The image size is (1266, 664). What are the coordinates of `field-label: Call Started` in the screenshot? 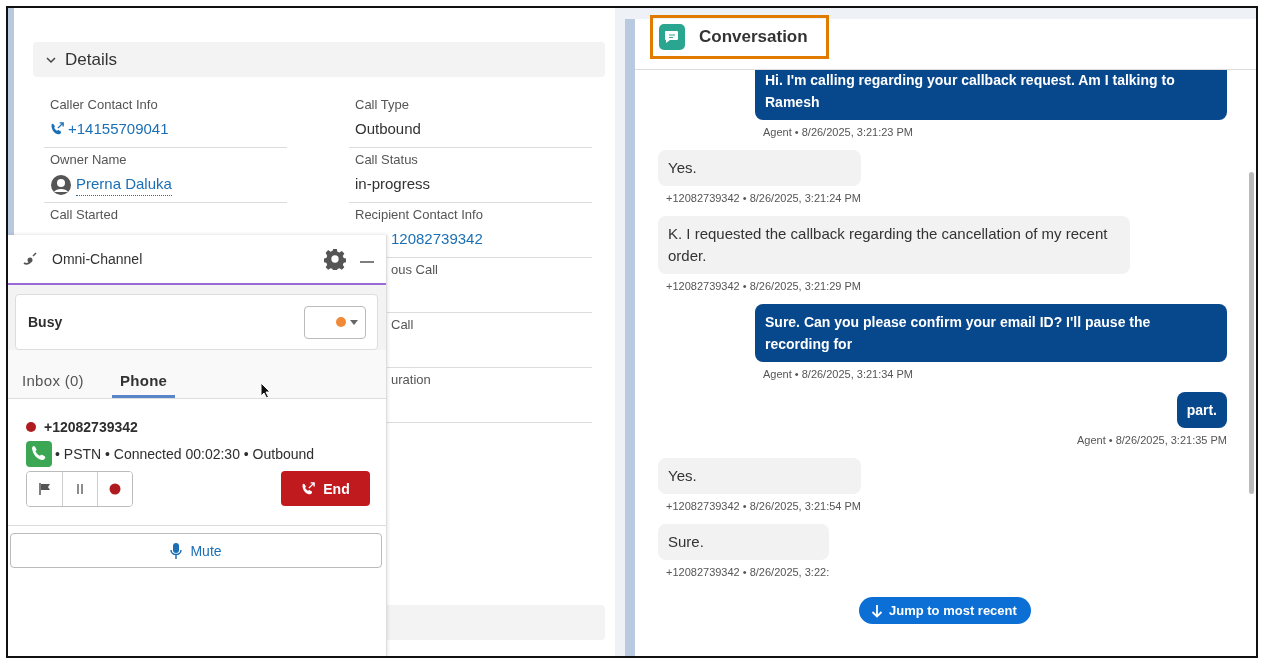 It's located at (84, 214).